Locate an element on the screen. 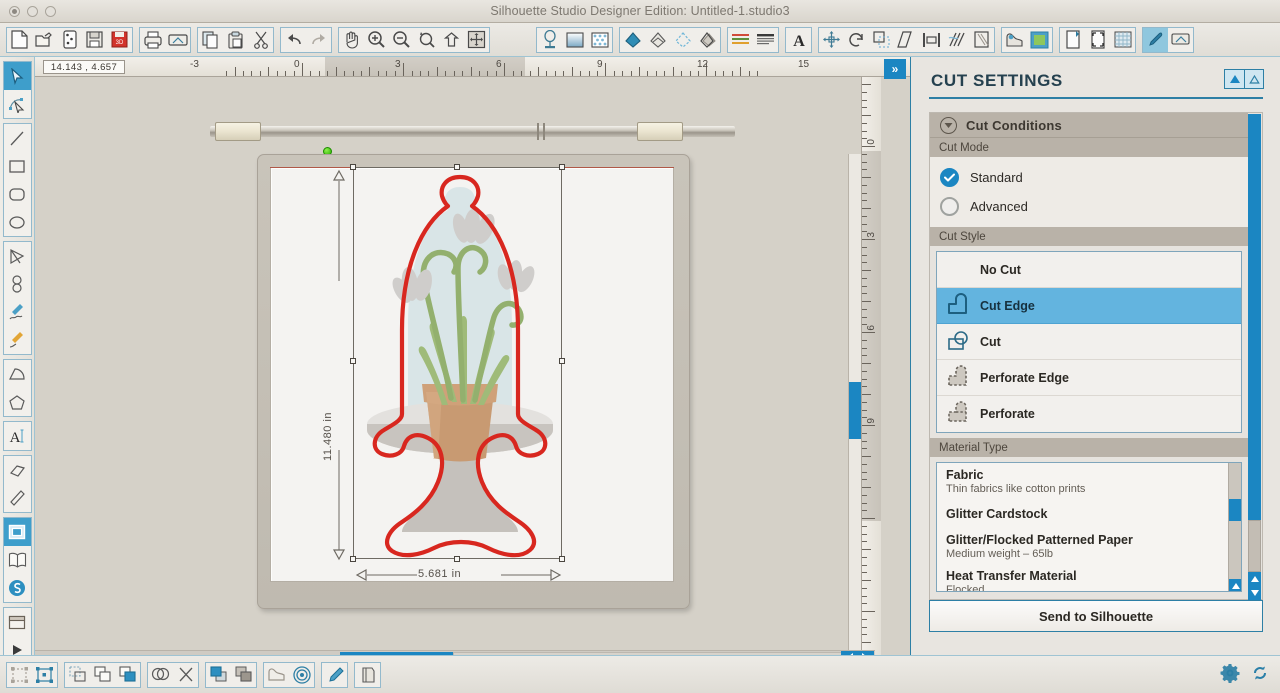 The width and height of the screenshot is (1280, 693). arc-tool-icon is located at coordinates (17, 374).